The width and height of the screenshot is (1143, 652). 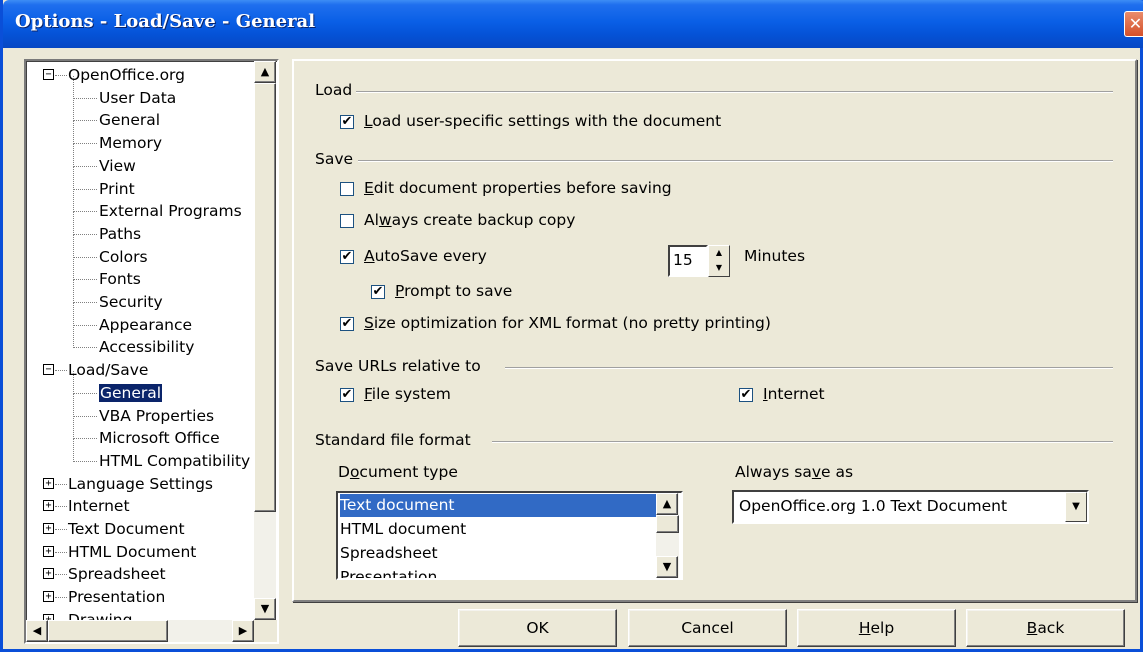 What do you see at coordinates (794, 394) in the screenshot?
I see `internet-label: Internet` at bounding box center [794, 394].